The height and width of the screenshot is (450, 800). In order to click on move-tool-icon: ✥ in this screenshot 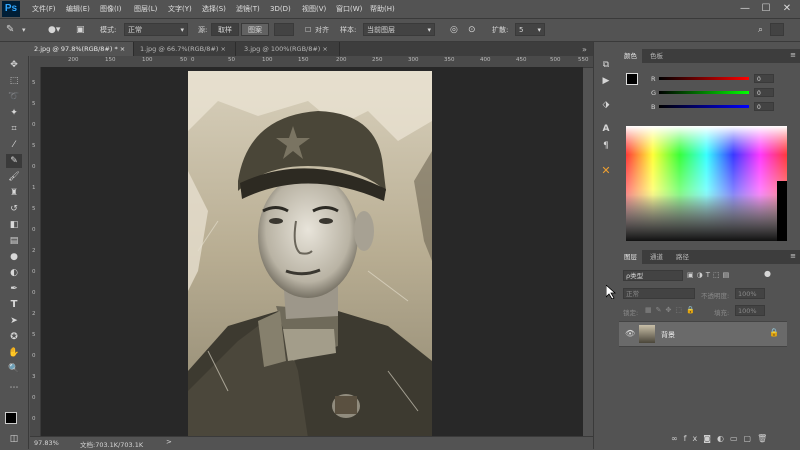, I will do `click(14, 65)`.